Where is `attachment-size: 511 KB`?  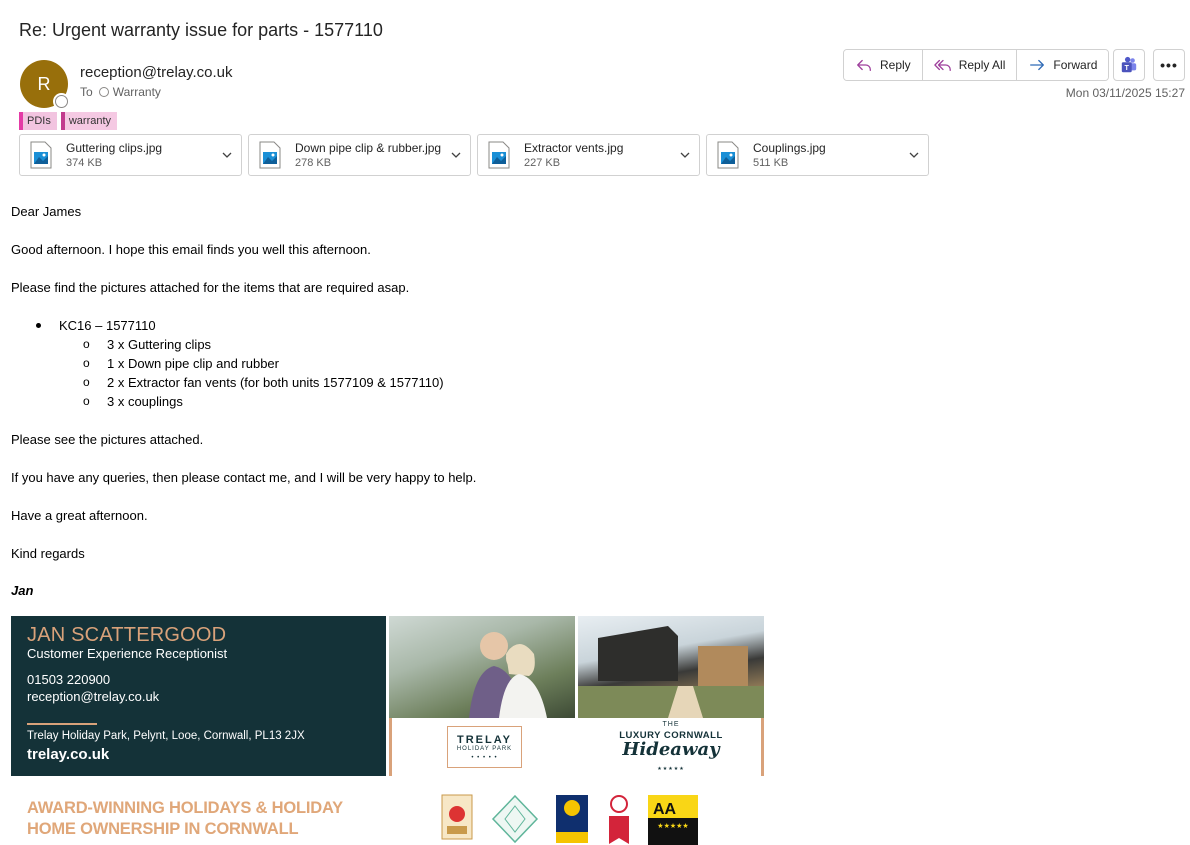 attachment-size: 511 KB is located at coordinates (771, 163).